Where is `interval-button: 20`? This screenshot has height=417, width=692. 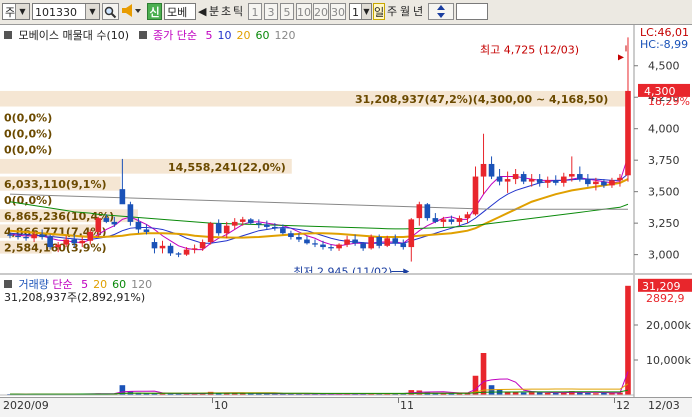 interval-button: 20 is located at coordinates (321, 11).